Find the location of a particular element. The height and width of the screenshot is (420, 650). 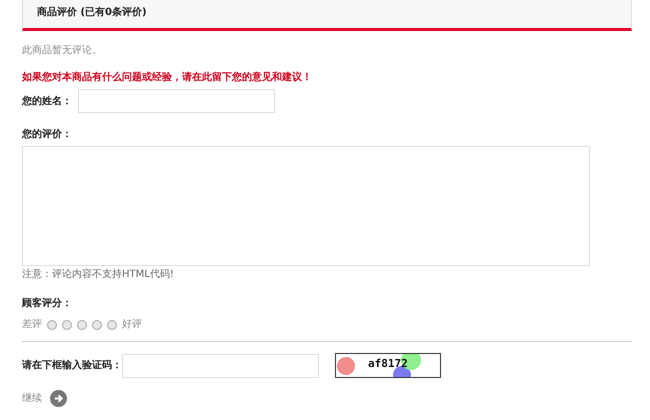

captcha-label: 请在下框输入验证码： is located at coordinates (72, 365).